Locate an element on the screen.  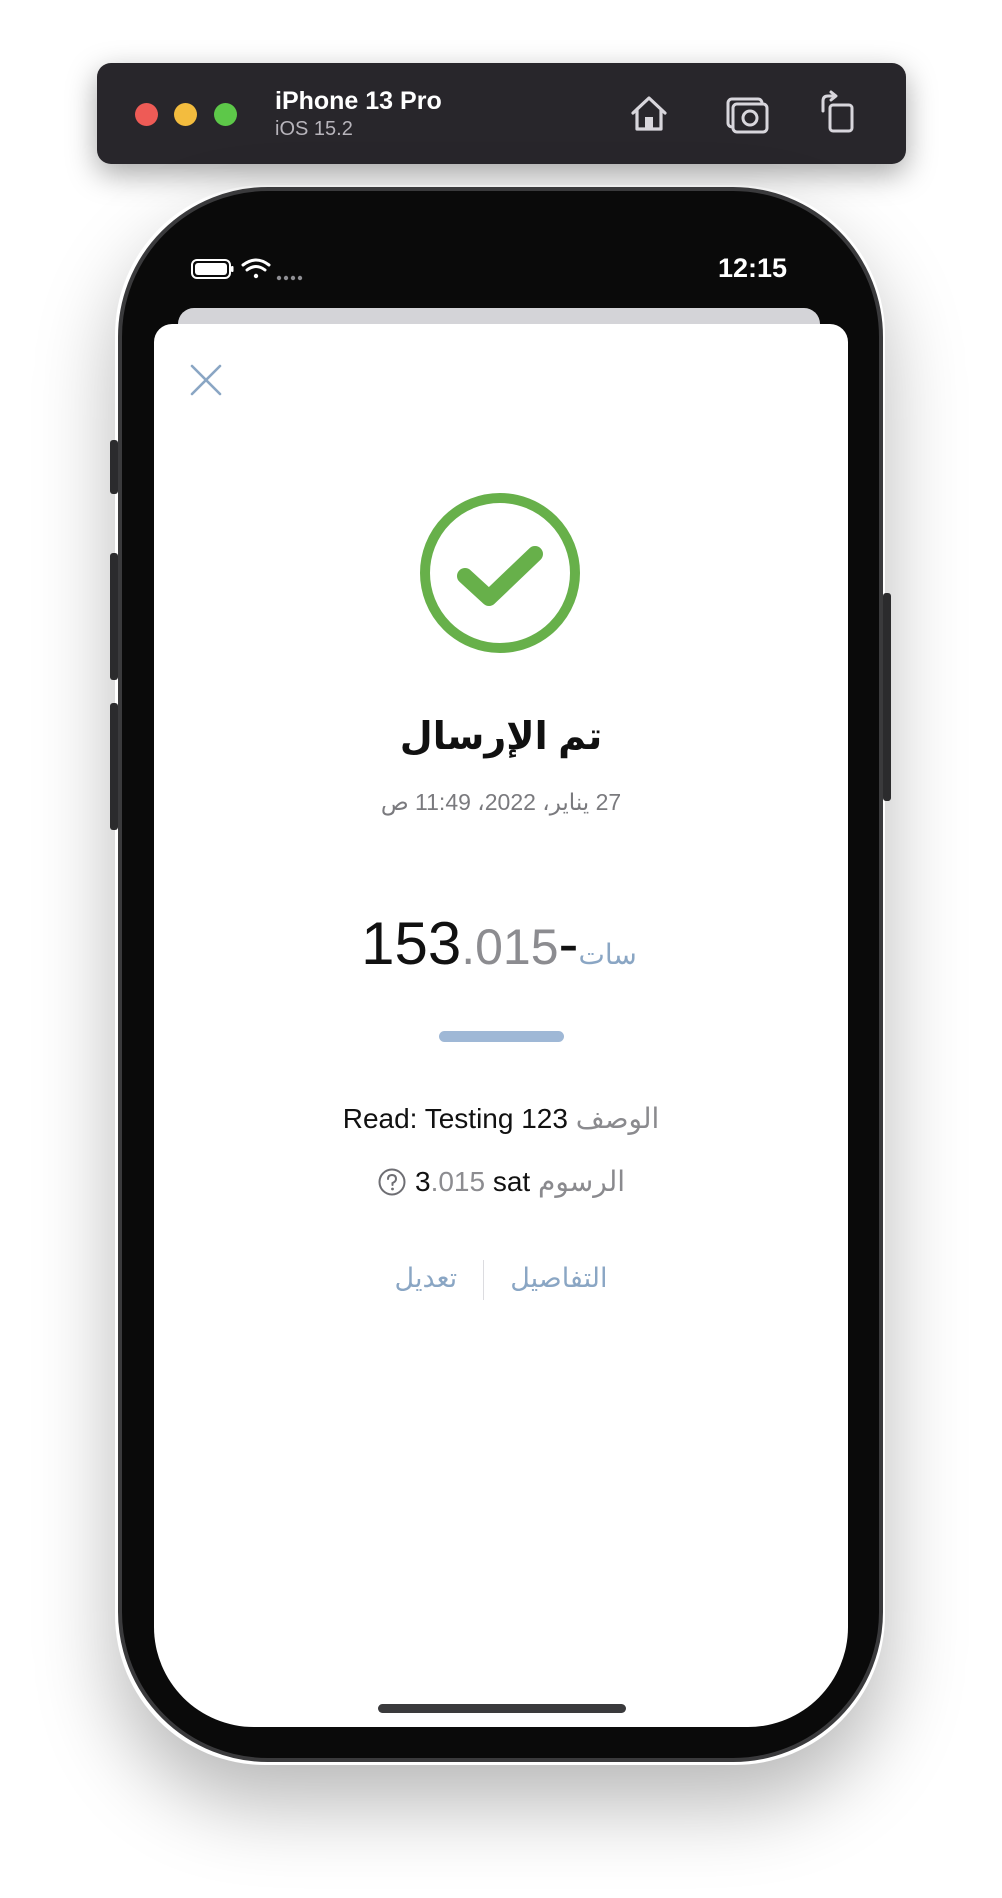
fee-value-fraction: .015 is located at coordinates (458, 1181).